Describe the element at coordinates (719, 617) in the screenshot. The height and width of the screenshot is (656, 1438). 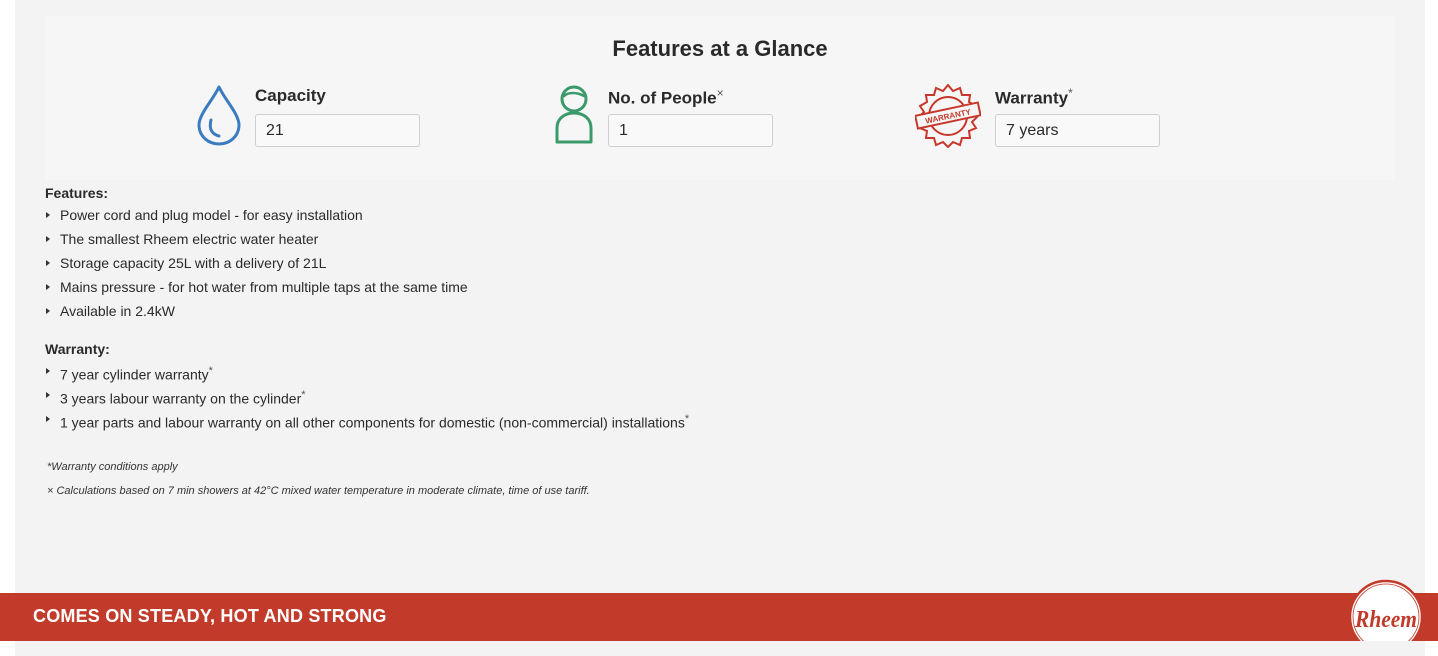
I see `tagline-banner: COMES ON STEADY, HOT AND STRONG` at that location.